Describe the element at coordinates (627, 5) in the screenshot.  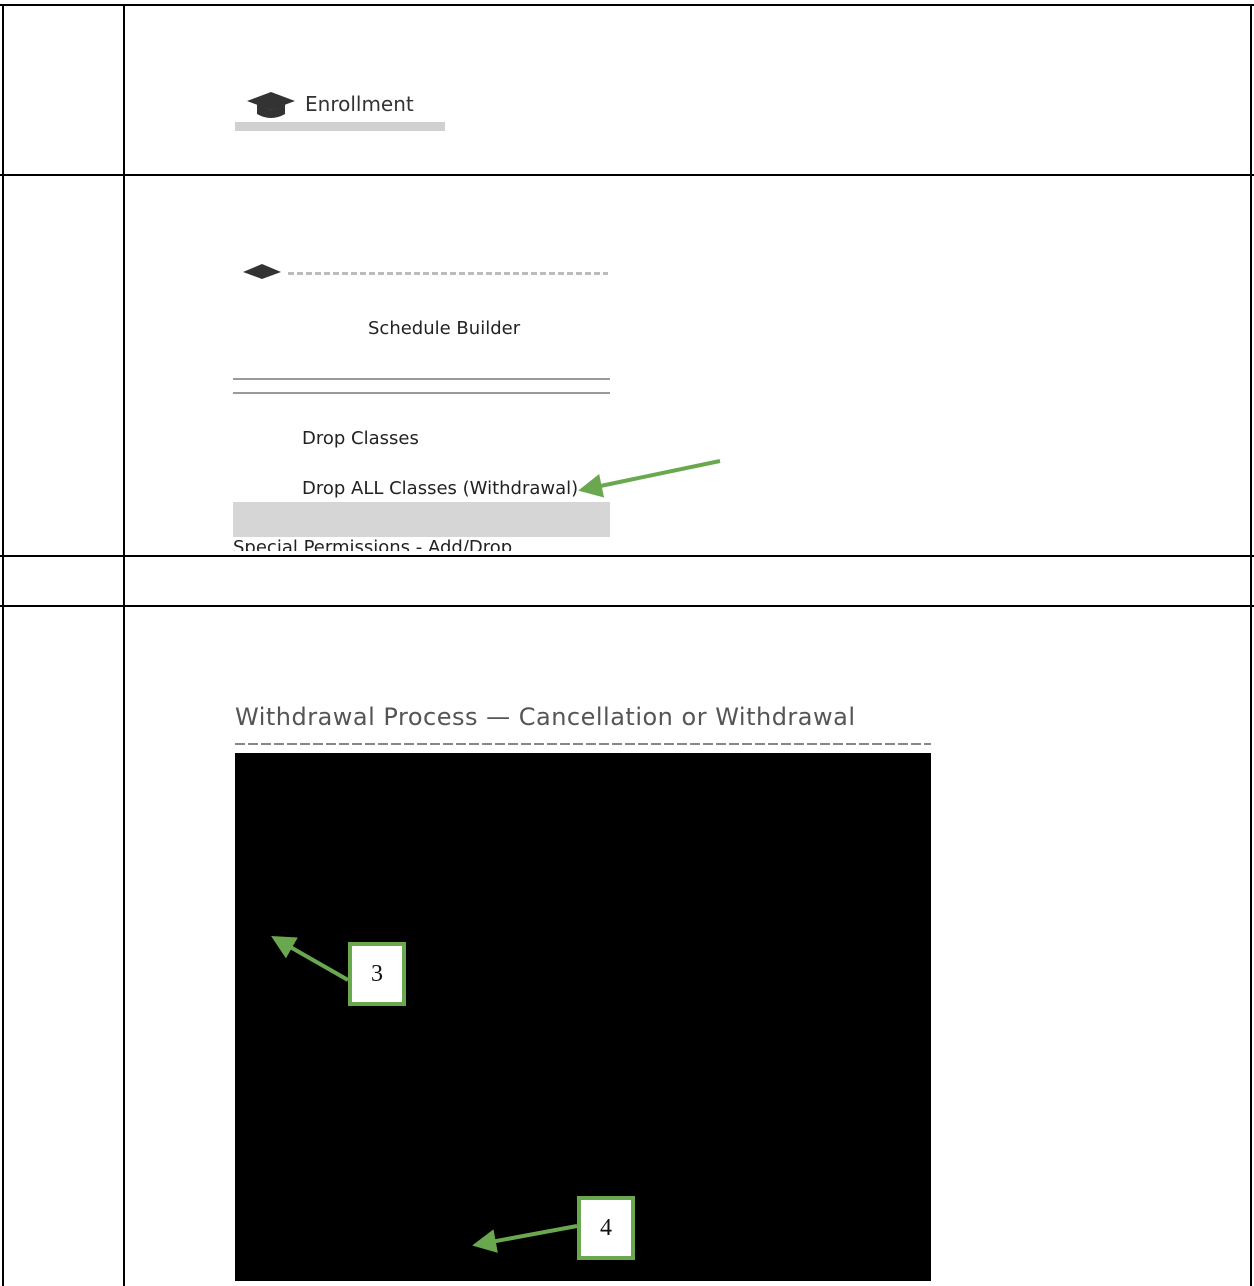
I see `table-border-top` at that location.